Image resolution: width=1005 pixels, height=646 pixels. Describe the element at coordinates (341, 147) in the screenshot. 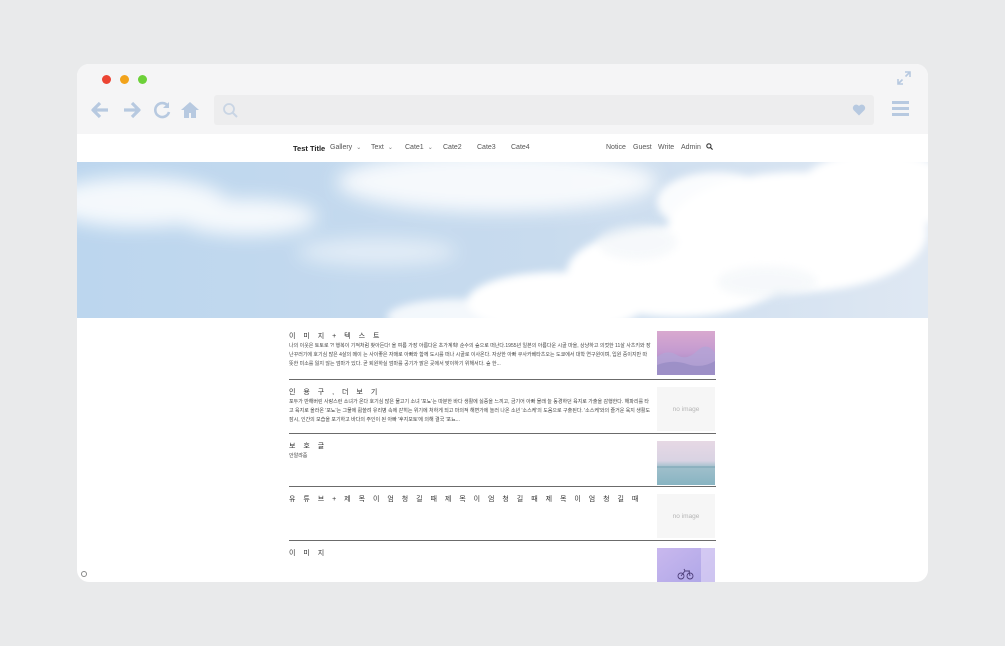

I see `nav-item-label: Gallery` at that location.